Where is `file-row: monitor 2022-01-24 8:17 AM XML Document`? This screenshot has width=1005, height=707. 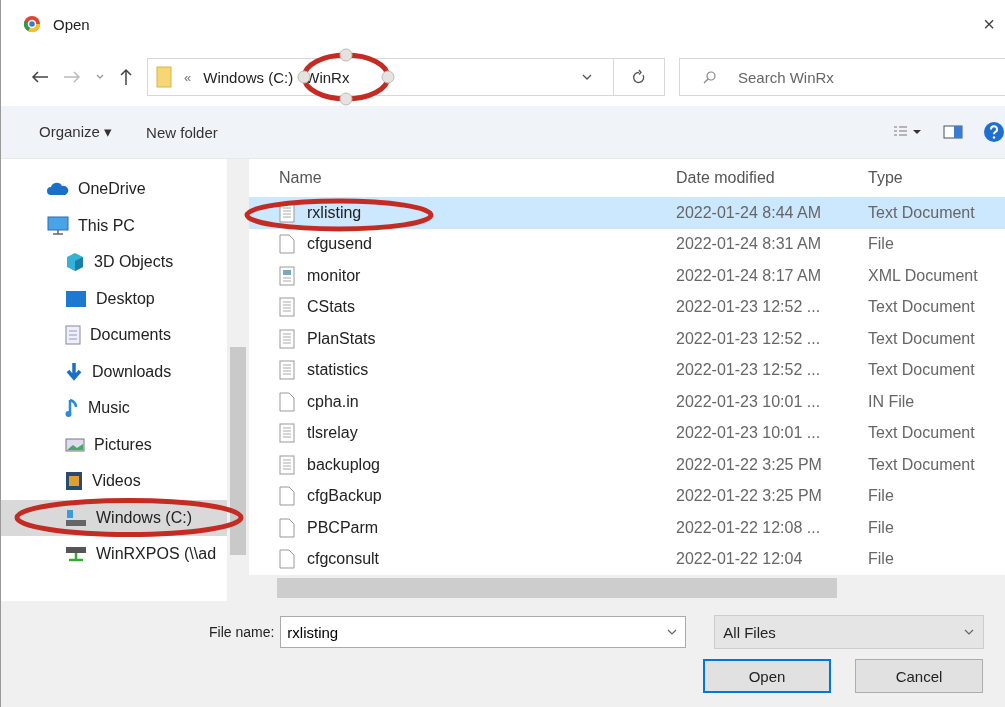 file-row: monitor 2022-01-24 8:17 AM XML Document is located at coordinates (627, 276).